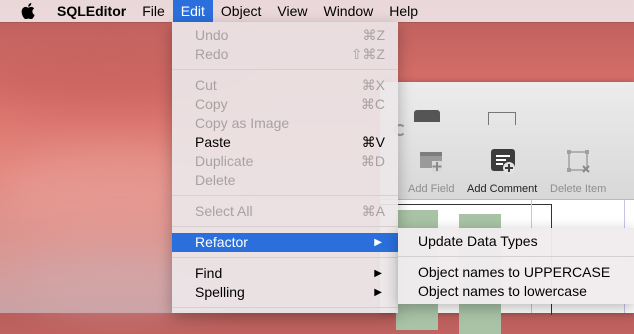 The height and width of the screenshot is (334, 634). What do you see at coordinates (285, 161) in the screenshot?
I see `menu-item-duplicate: Duplicate ⌘D` at bounding box center [285, 161].